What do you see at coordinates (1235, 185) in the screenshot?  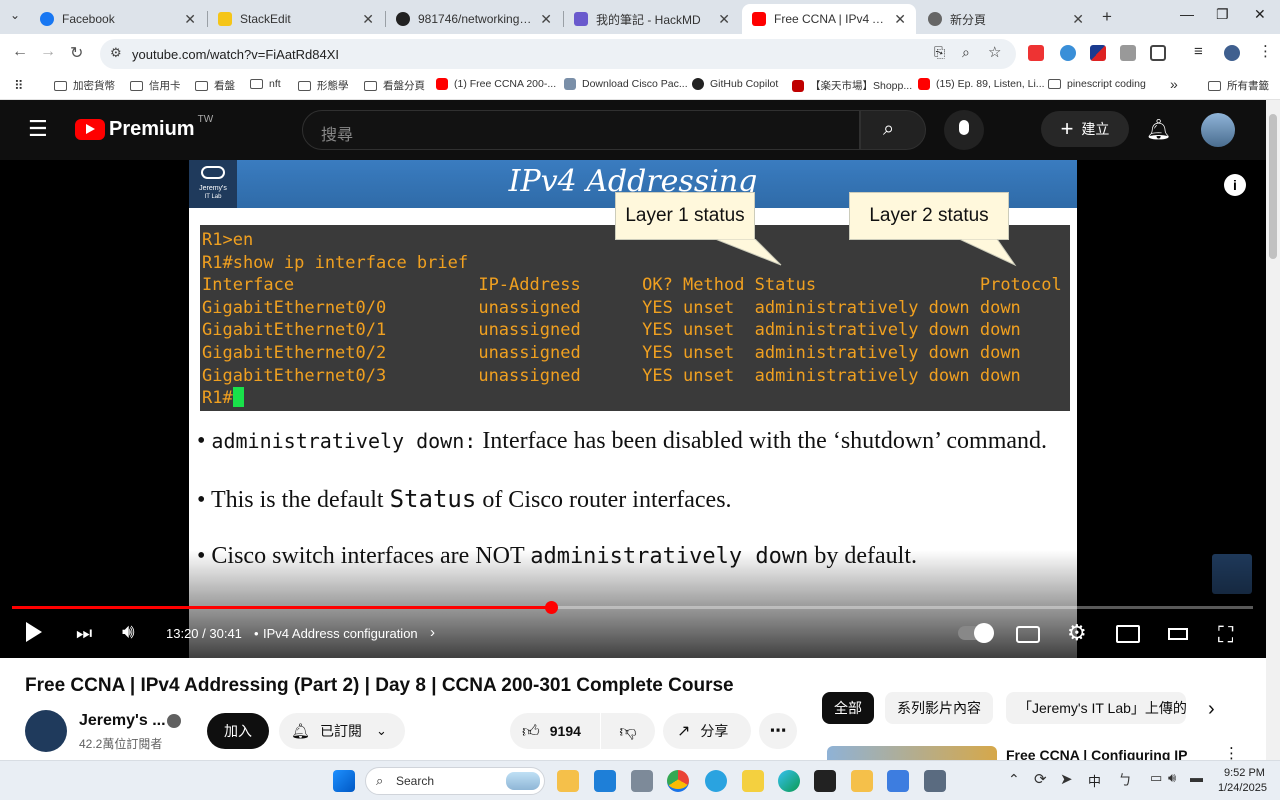 I see `video-info-icon: i` at bounding box center [1235, 185].